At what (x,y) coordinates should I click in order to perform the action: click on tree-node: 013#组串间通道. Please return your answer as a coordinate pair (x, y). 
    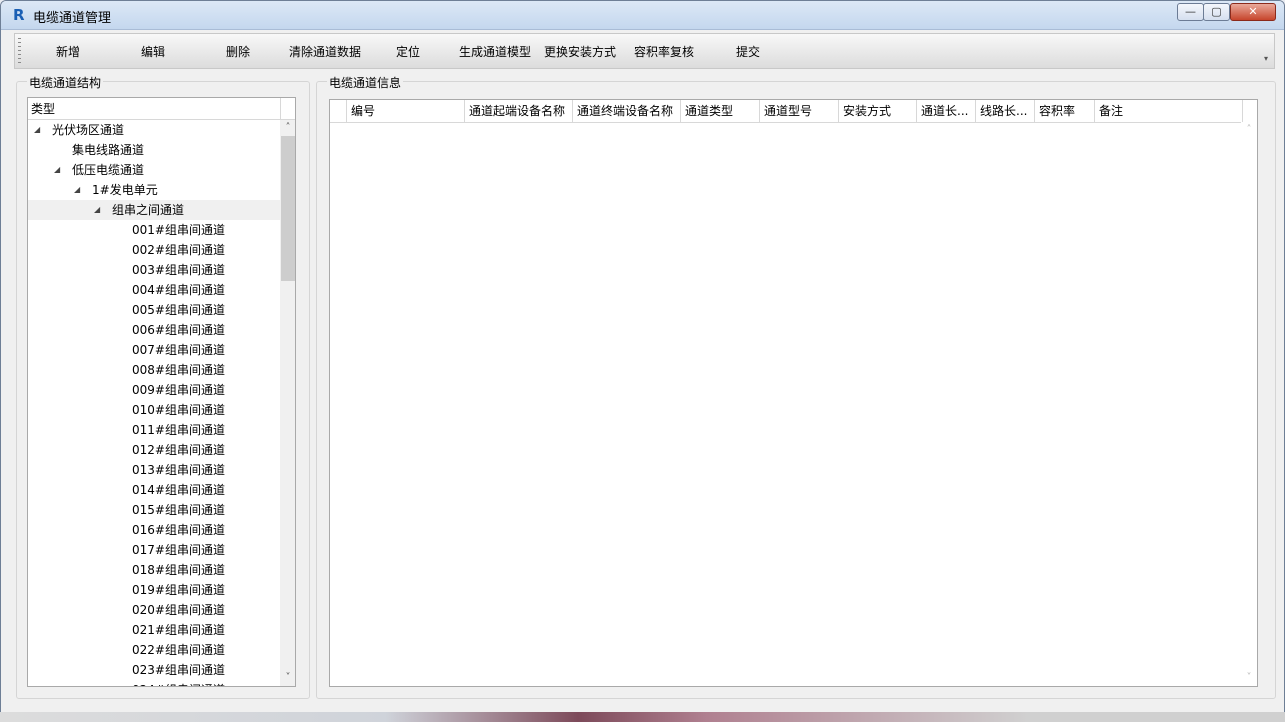
    Looking at the image, I should click on (154, 470).